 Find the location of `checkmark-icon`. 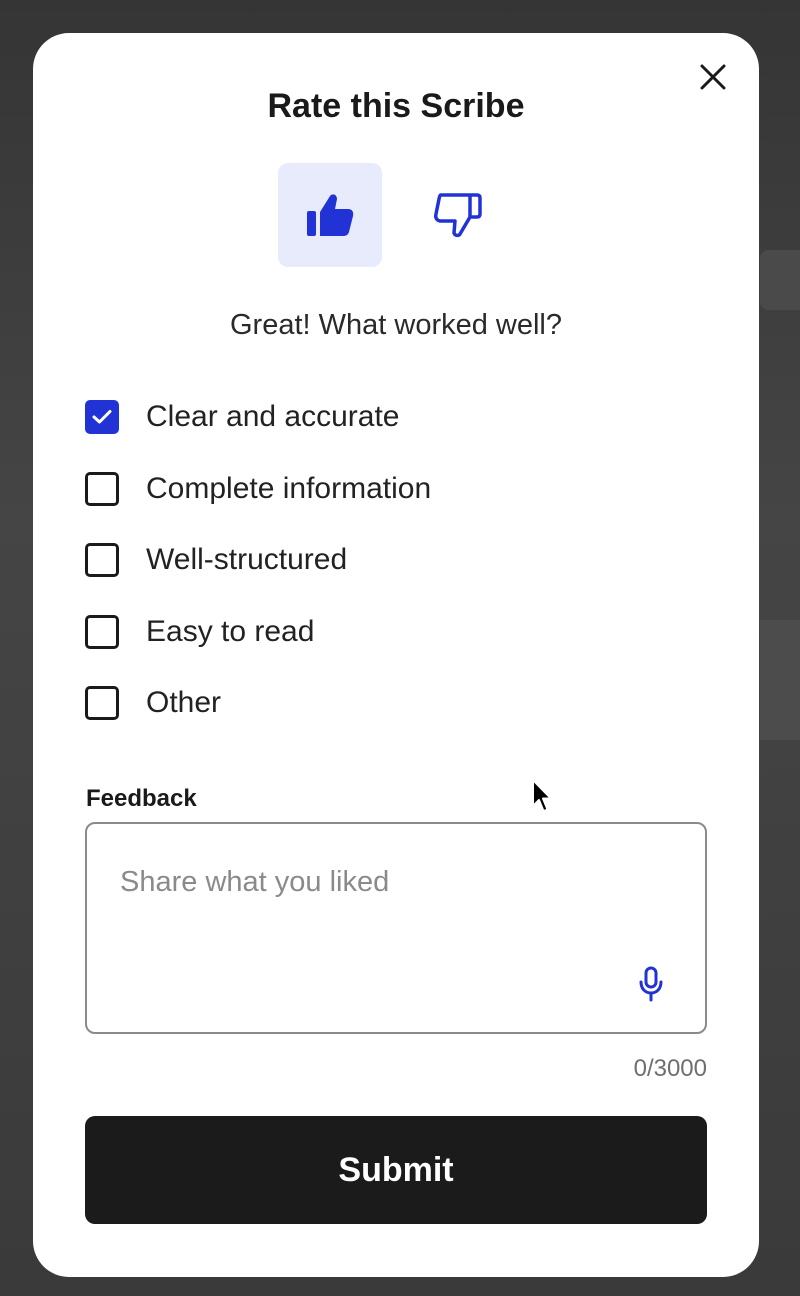

checkmark-icon is located at coordinates (102, 417).